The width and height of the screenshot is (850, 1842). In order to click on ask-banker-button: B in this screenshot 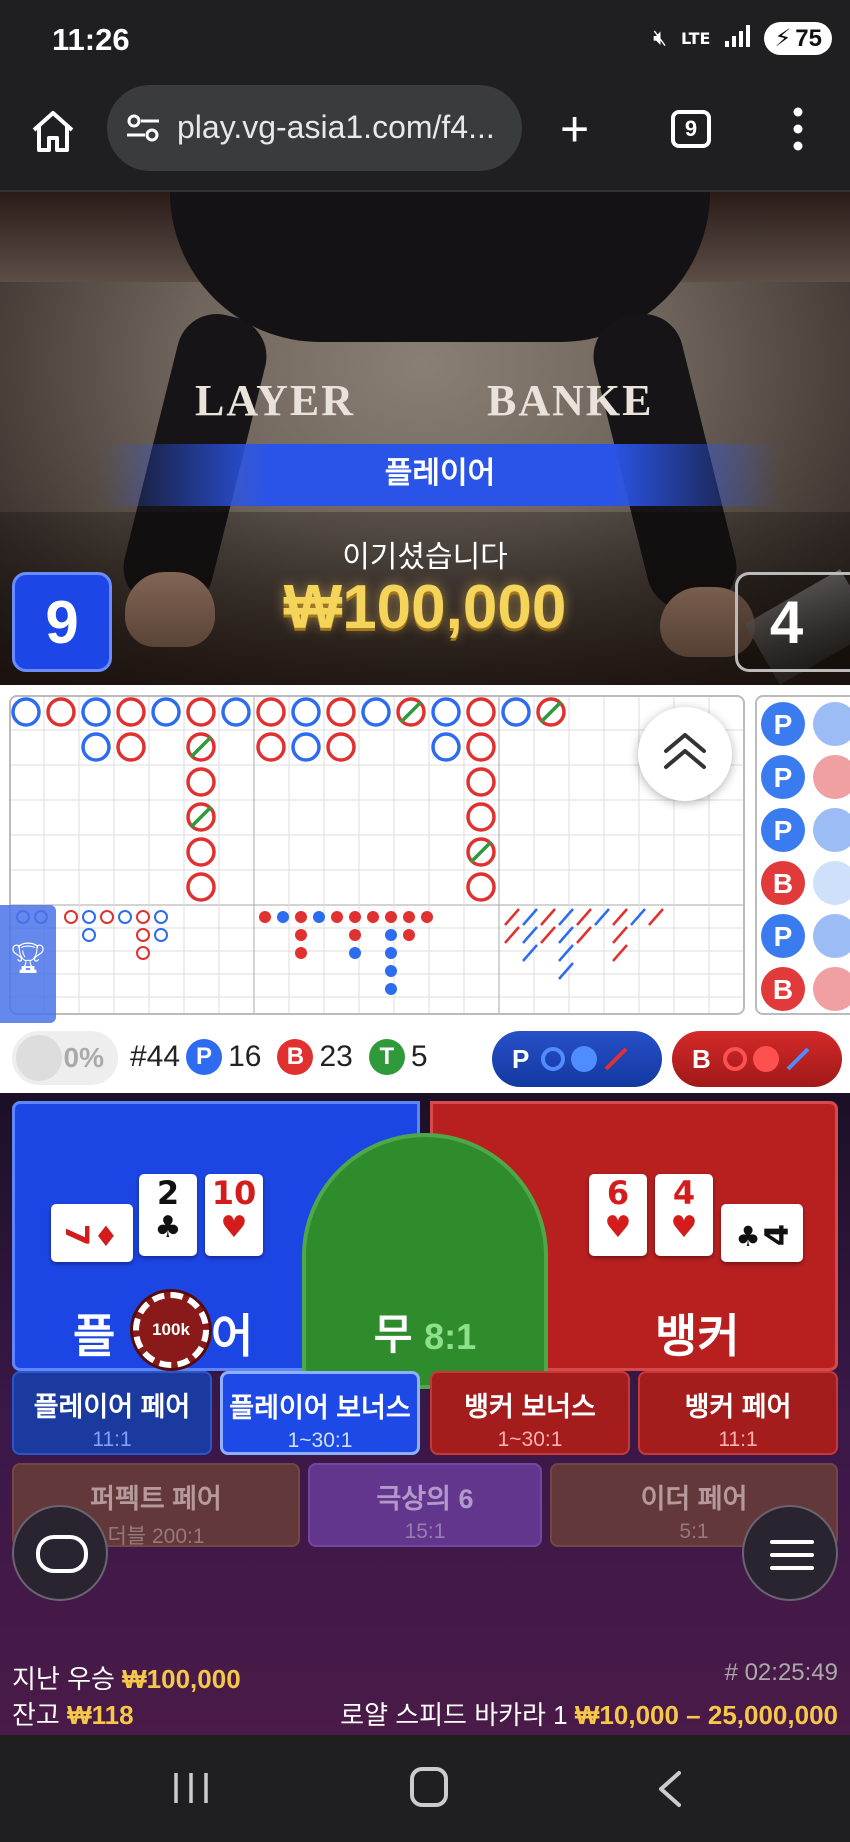, I will do `click(757, 1059)`.